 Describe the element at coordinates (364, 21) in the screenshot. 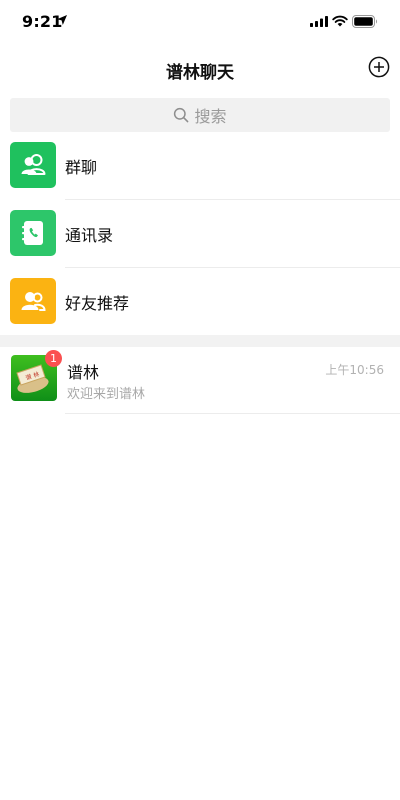

I see `battery-icon` at that location.